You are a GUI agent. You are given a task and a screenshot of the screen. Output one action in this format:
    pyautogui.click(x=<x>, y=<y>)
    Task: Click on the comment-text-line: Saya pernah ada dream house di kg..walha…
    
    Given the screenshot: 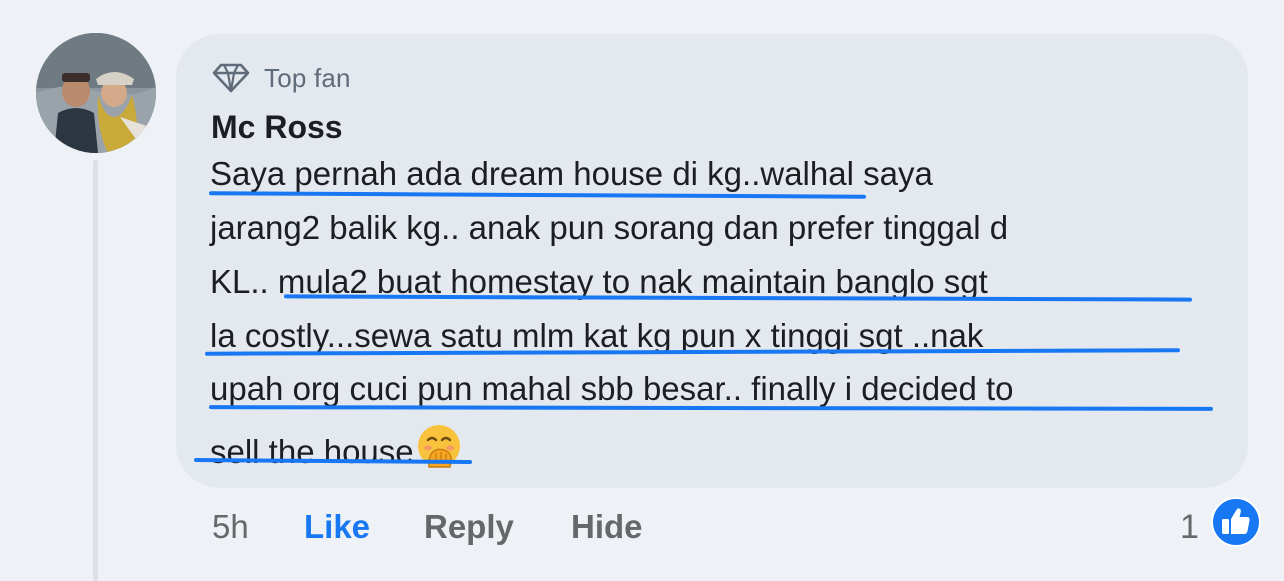 What is the action you would take?
    pyautogui.click(x=571, y=173)
    